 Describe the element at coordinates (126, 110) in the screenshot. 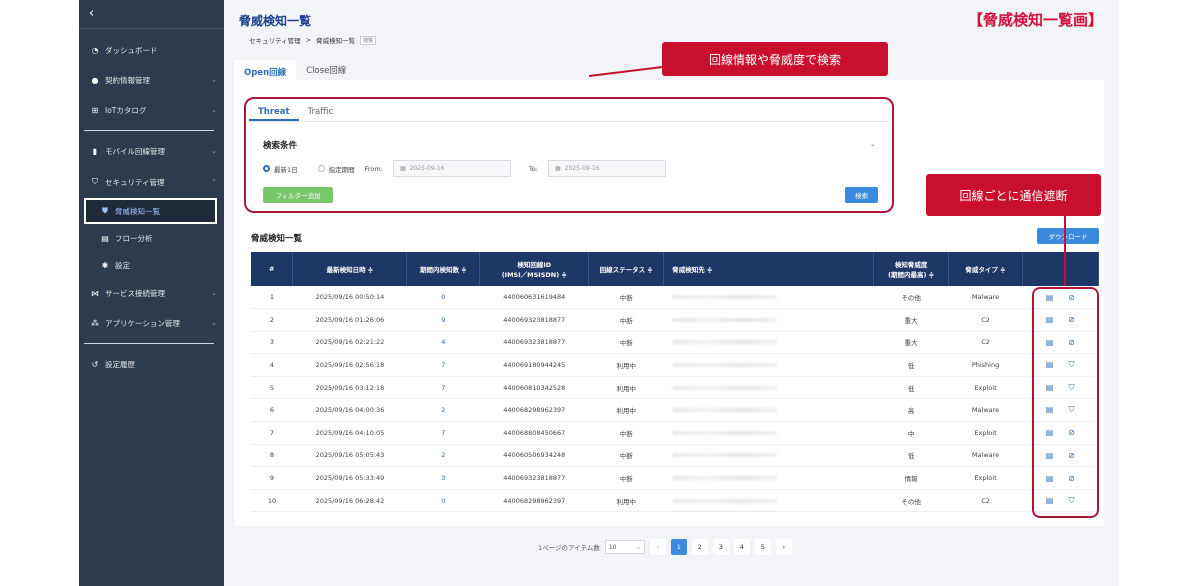

I see `sidebar-item-label: IoTカタログ` at that location.